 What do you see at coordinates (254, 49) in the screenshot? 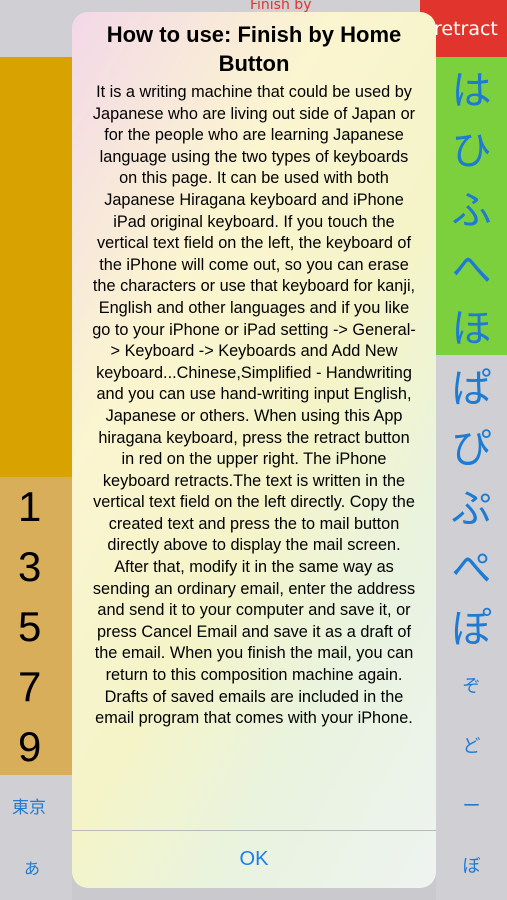
I see `dialog-title: How to use: Finish by Home Button` at bounding box center [254, 49].